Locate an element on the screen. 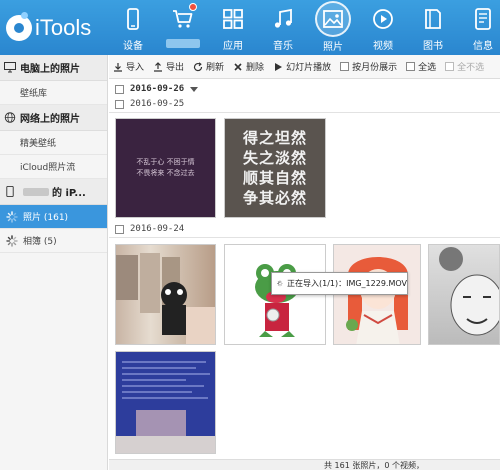 Image resolution: width=500 pixels, height=470 pixels. kumamon-photo is located at coordinates (165, 298).